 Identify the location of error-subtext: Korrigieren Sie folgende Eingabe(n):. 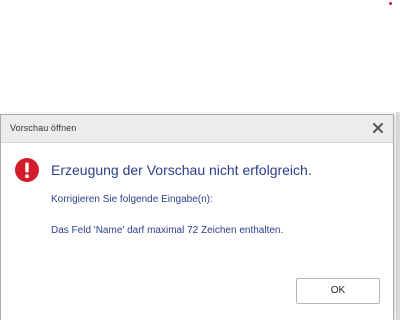
(132, 199).